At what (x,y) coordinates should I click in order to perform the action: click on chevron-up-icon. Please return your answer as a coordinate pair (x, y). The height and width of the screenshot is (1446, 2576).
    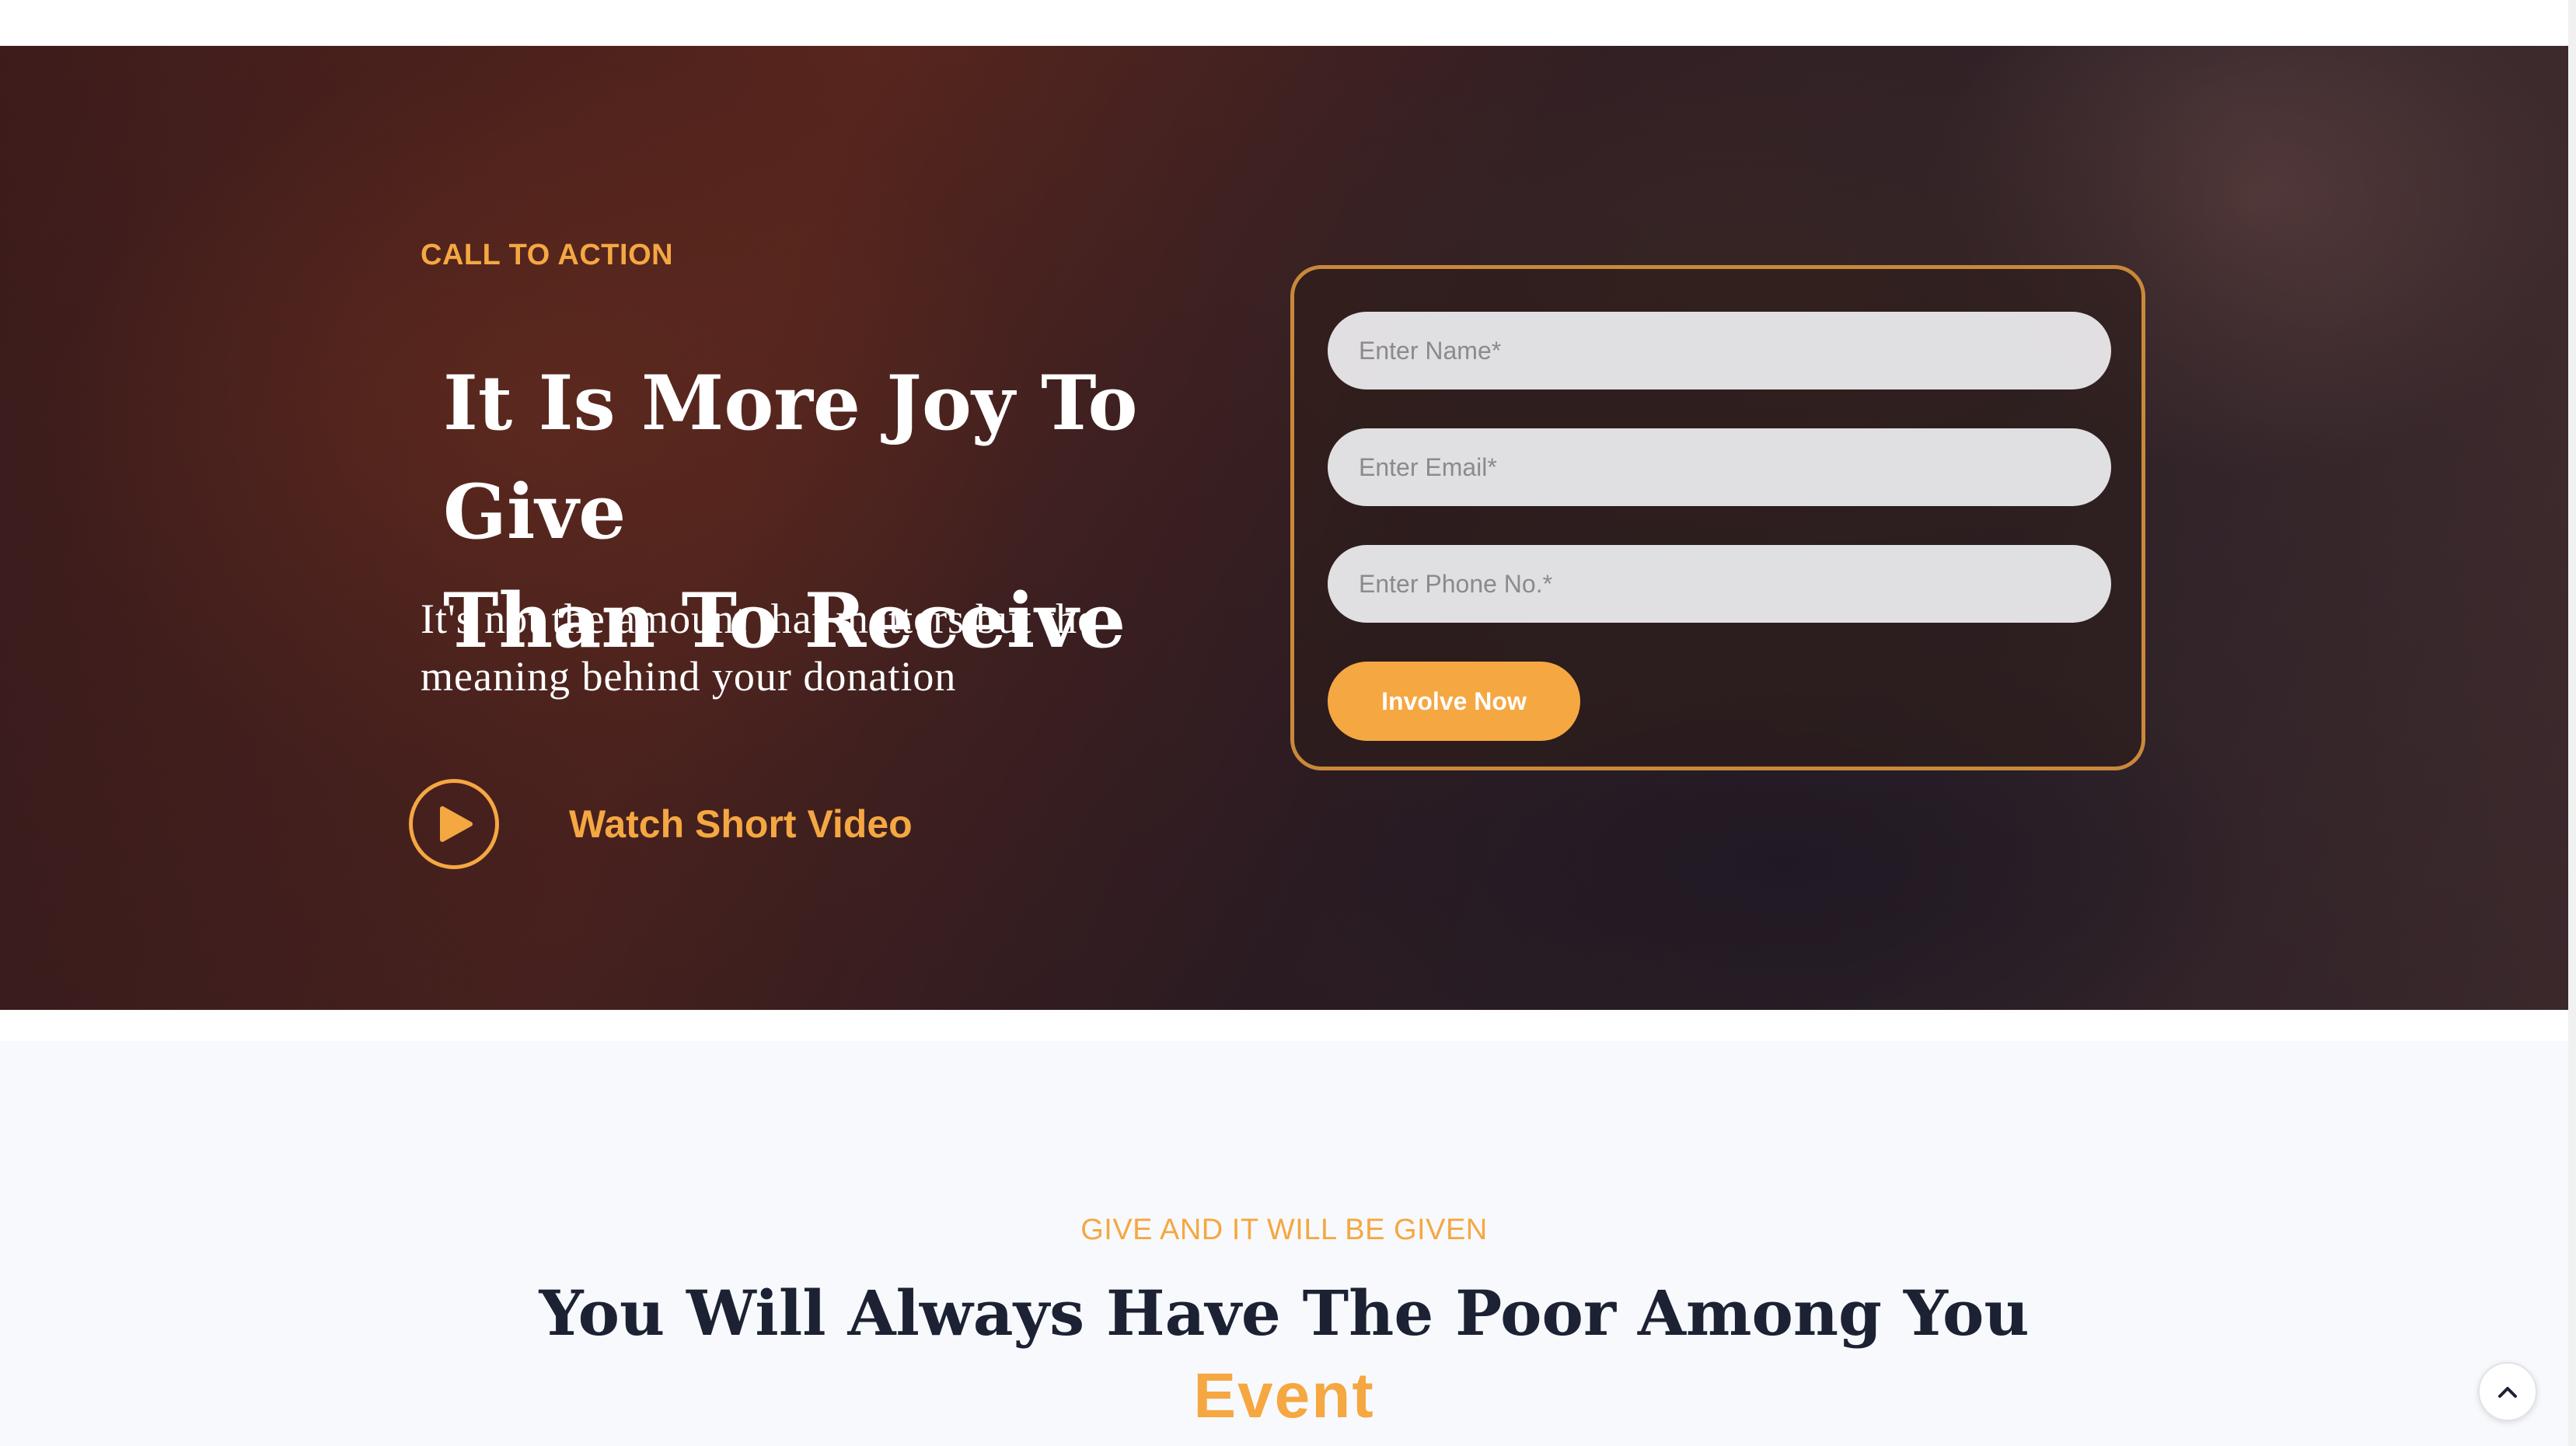
    Looking at the image, I should click on (2508, 1393).